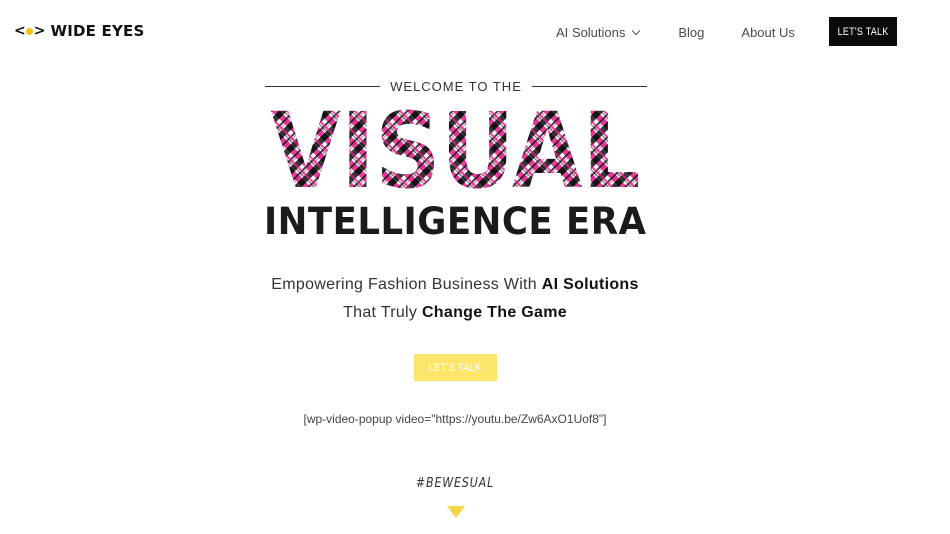 The height and width of the screenshot is (534, 950). I want to click on triangle-down-icon, so click(456, 512).